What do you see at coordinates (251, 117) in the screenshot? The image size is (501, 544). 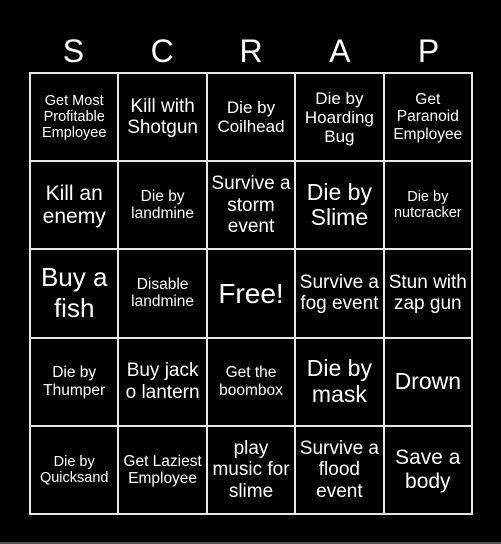 I see `bingo-cell: Die by Coilhead` at bounding box center [251, 117].